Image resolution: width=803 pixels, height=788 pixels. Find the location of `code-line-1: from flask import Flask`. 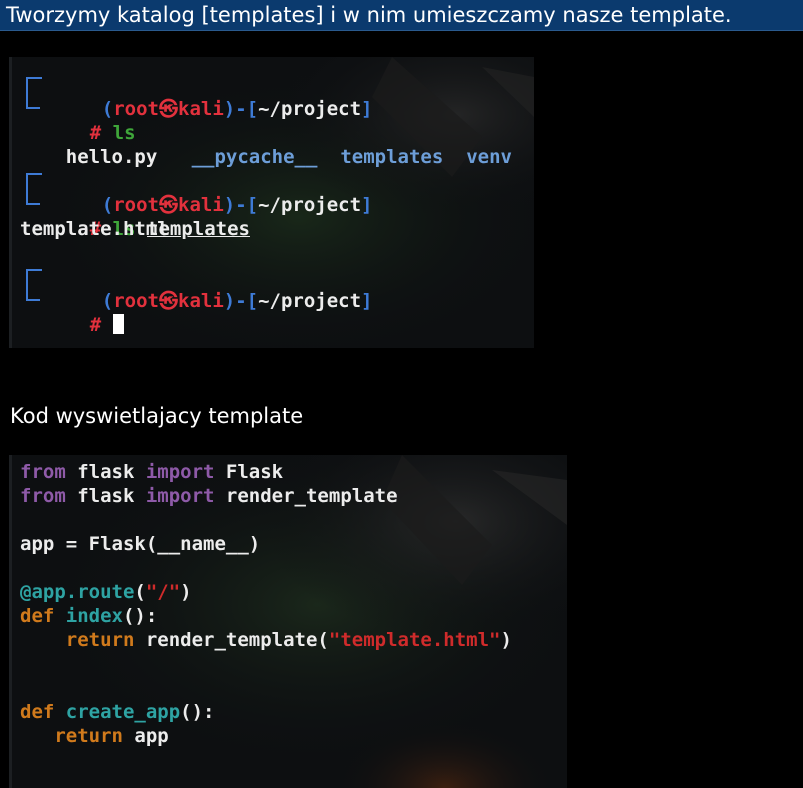

code-line-1: from flask import Flask is located at coordinates (151, 472).